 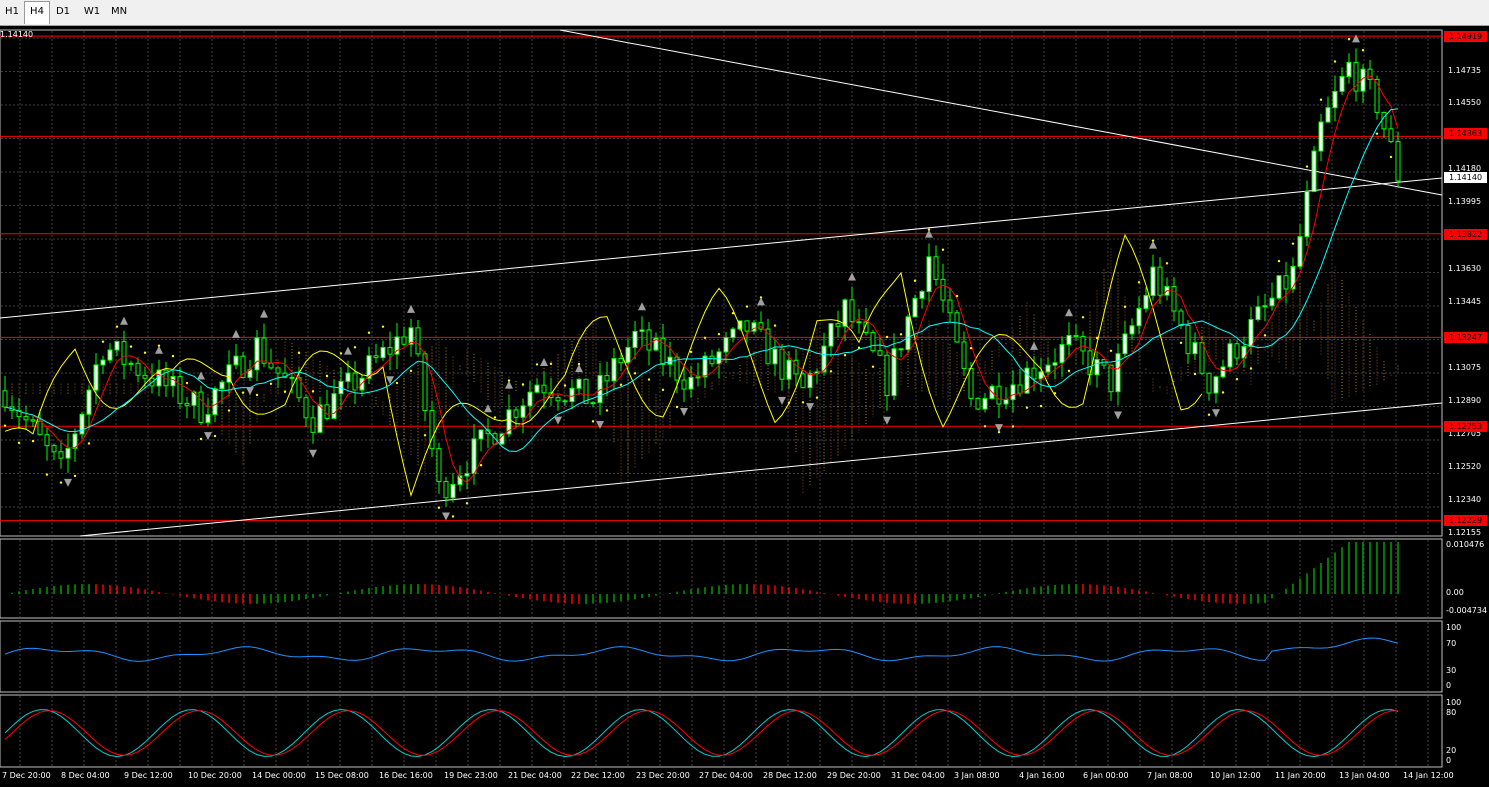 What do you see at coordinates (977, 775) in the screenshot?
I see `time-axis-label: 3 Jan 08:00` at bounding box center [977, 775].